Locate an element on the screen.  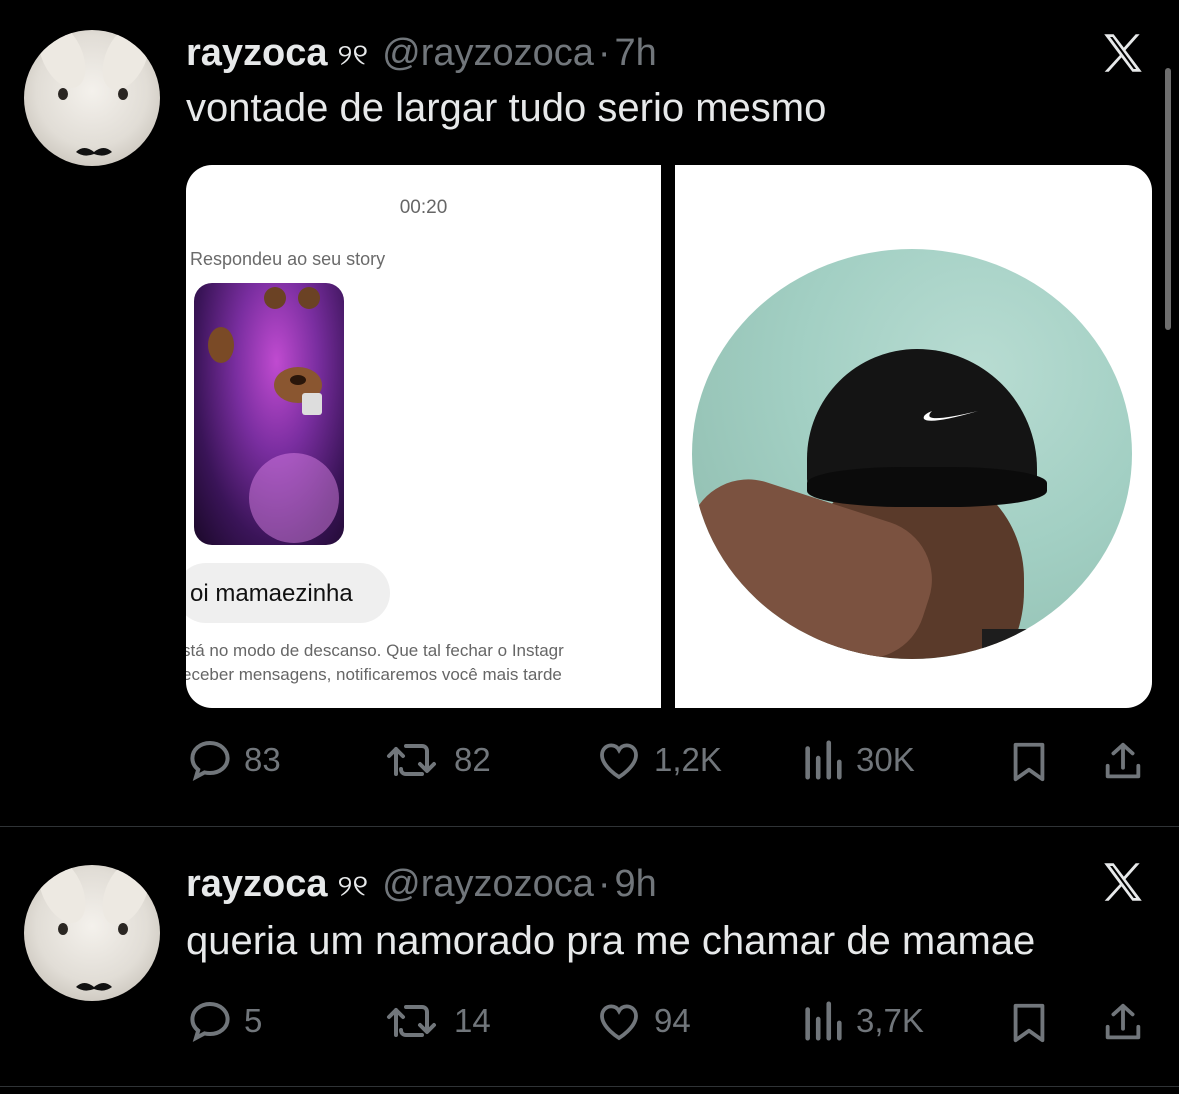
reply-button: 83 is located at coordinates (233, 760).